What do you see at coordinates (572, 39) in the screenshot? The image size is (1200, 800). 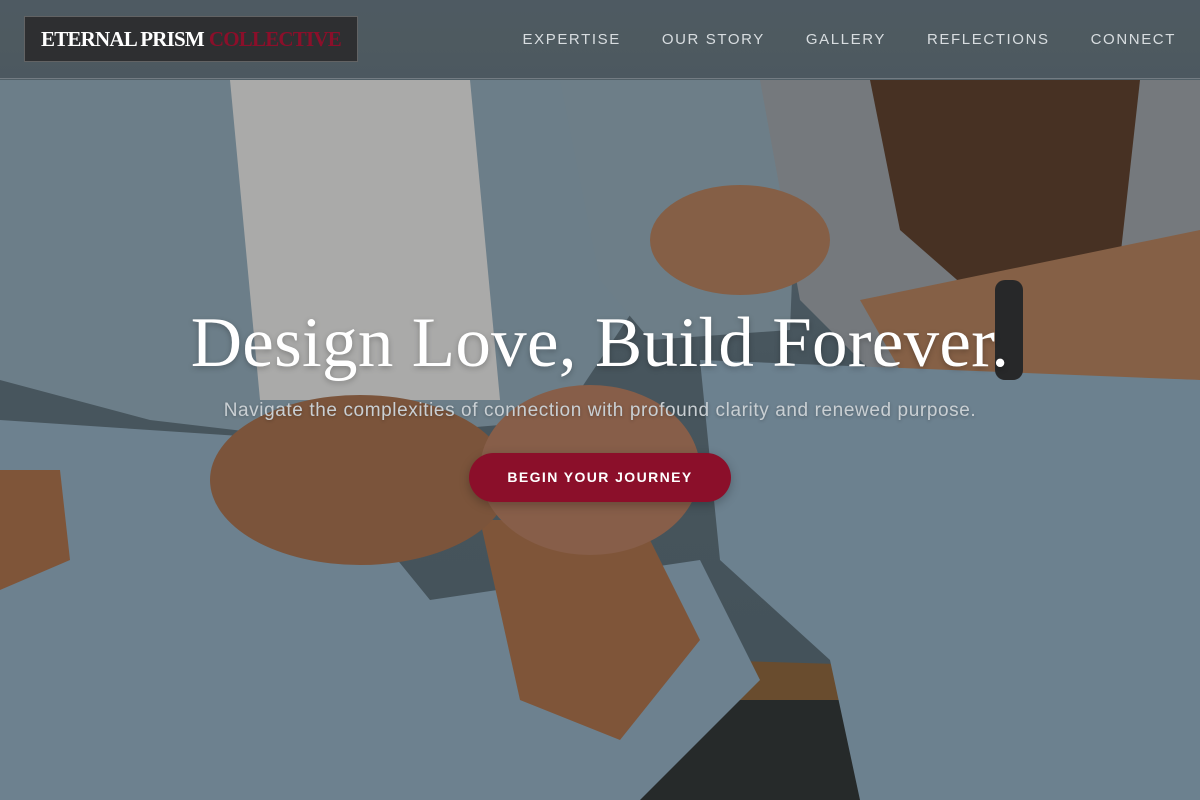 I see `nav-link-expertise: EXPERTISE` at bounding box center [572, 39].